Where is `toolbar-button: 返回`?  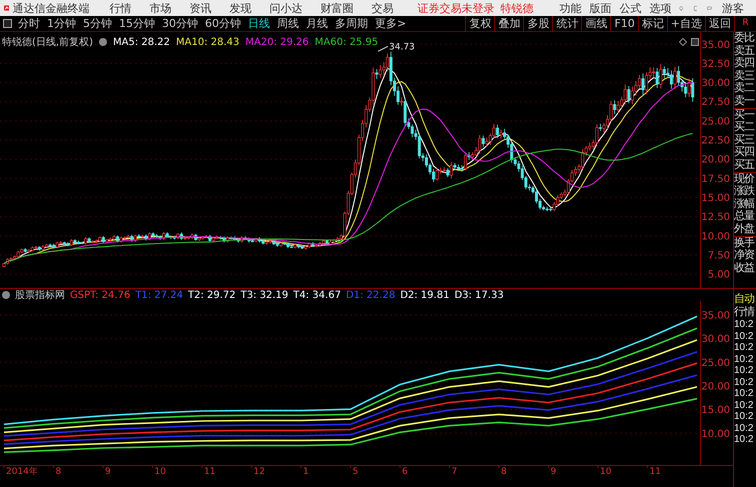 toolbar-button: 返回 is located at coordinates (719, 23).